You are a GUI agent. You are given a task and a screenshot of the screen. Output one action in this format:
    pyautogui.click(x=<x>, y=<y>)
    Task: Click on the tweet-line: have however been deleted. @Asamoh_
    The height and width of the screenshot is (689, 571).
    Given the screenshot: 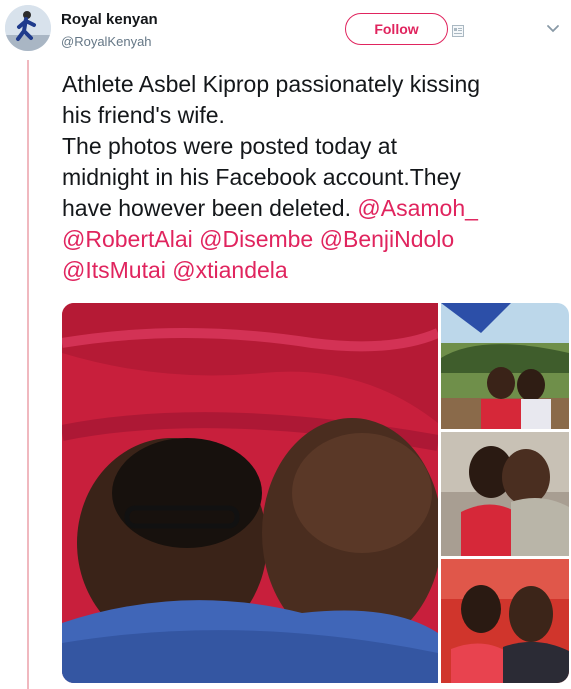 What is the action you would take?
    pyautogui.click(x=314, y=208)
    